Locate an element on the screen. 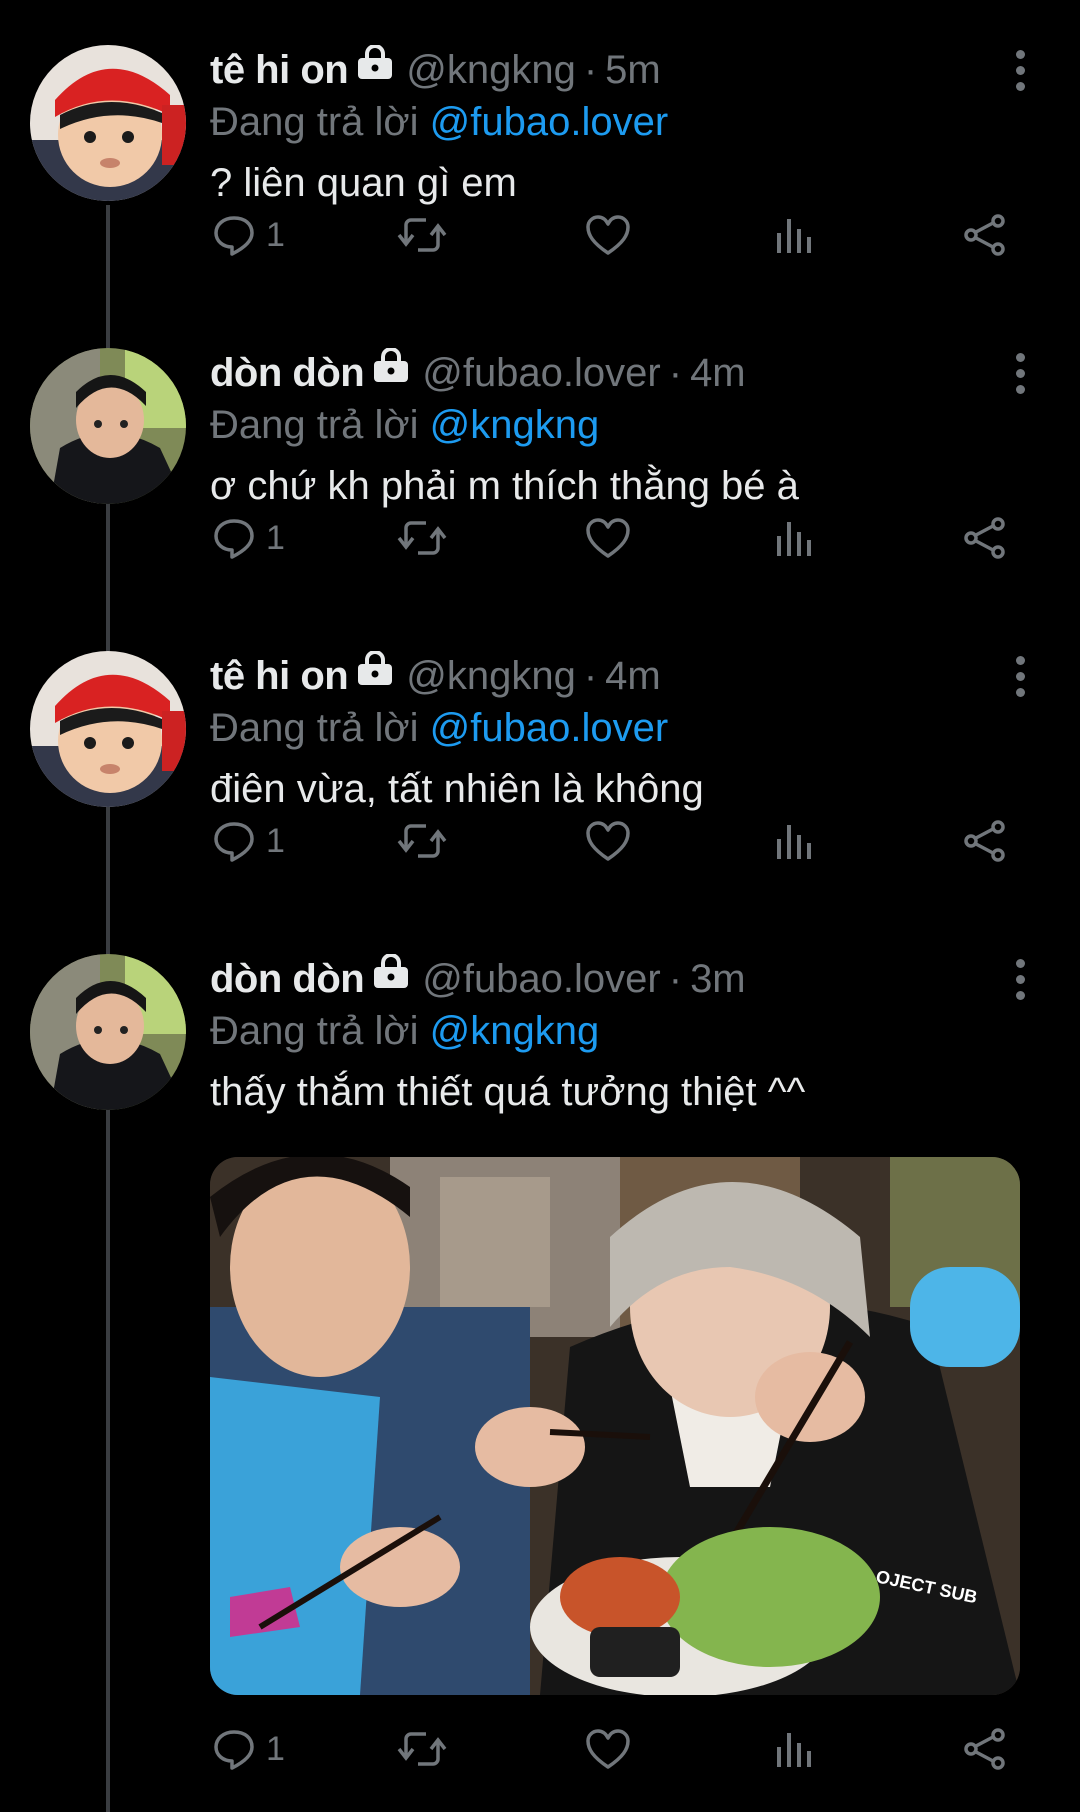  tweet-header: tê hi on @kngkng · 5m is located at coordinates (615, 70).